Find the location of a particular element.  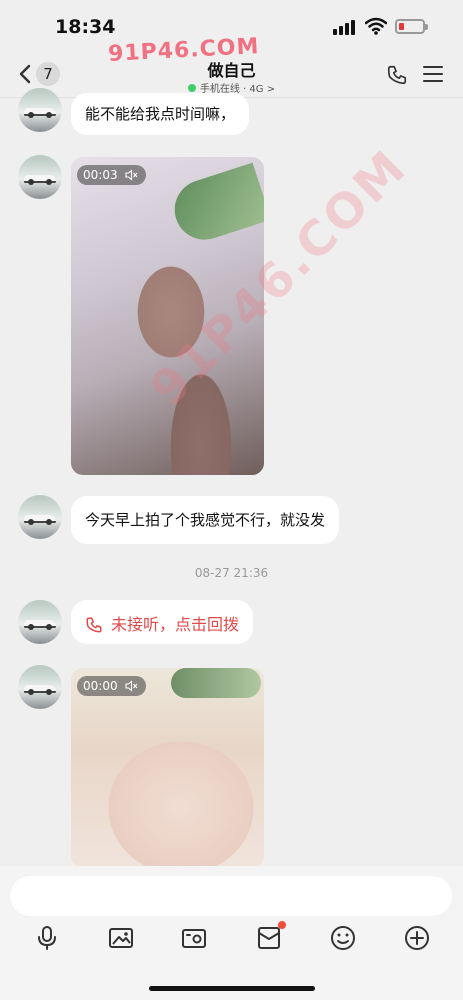

missed-call-text: 未接听，点击回拨 is located at coordinates (175, 624).